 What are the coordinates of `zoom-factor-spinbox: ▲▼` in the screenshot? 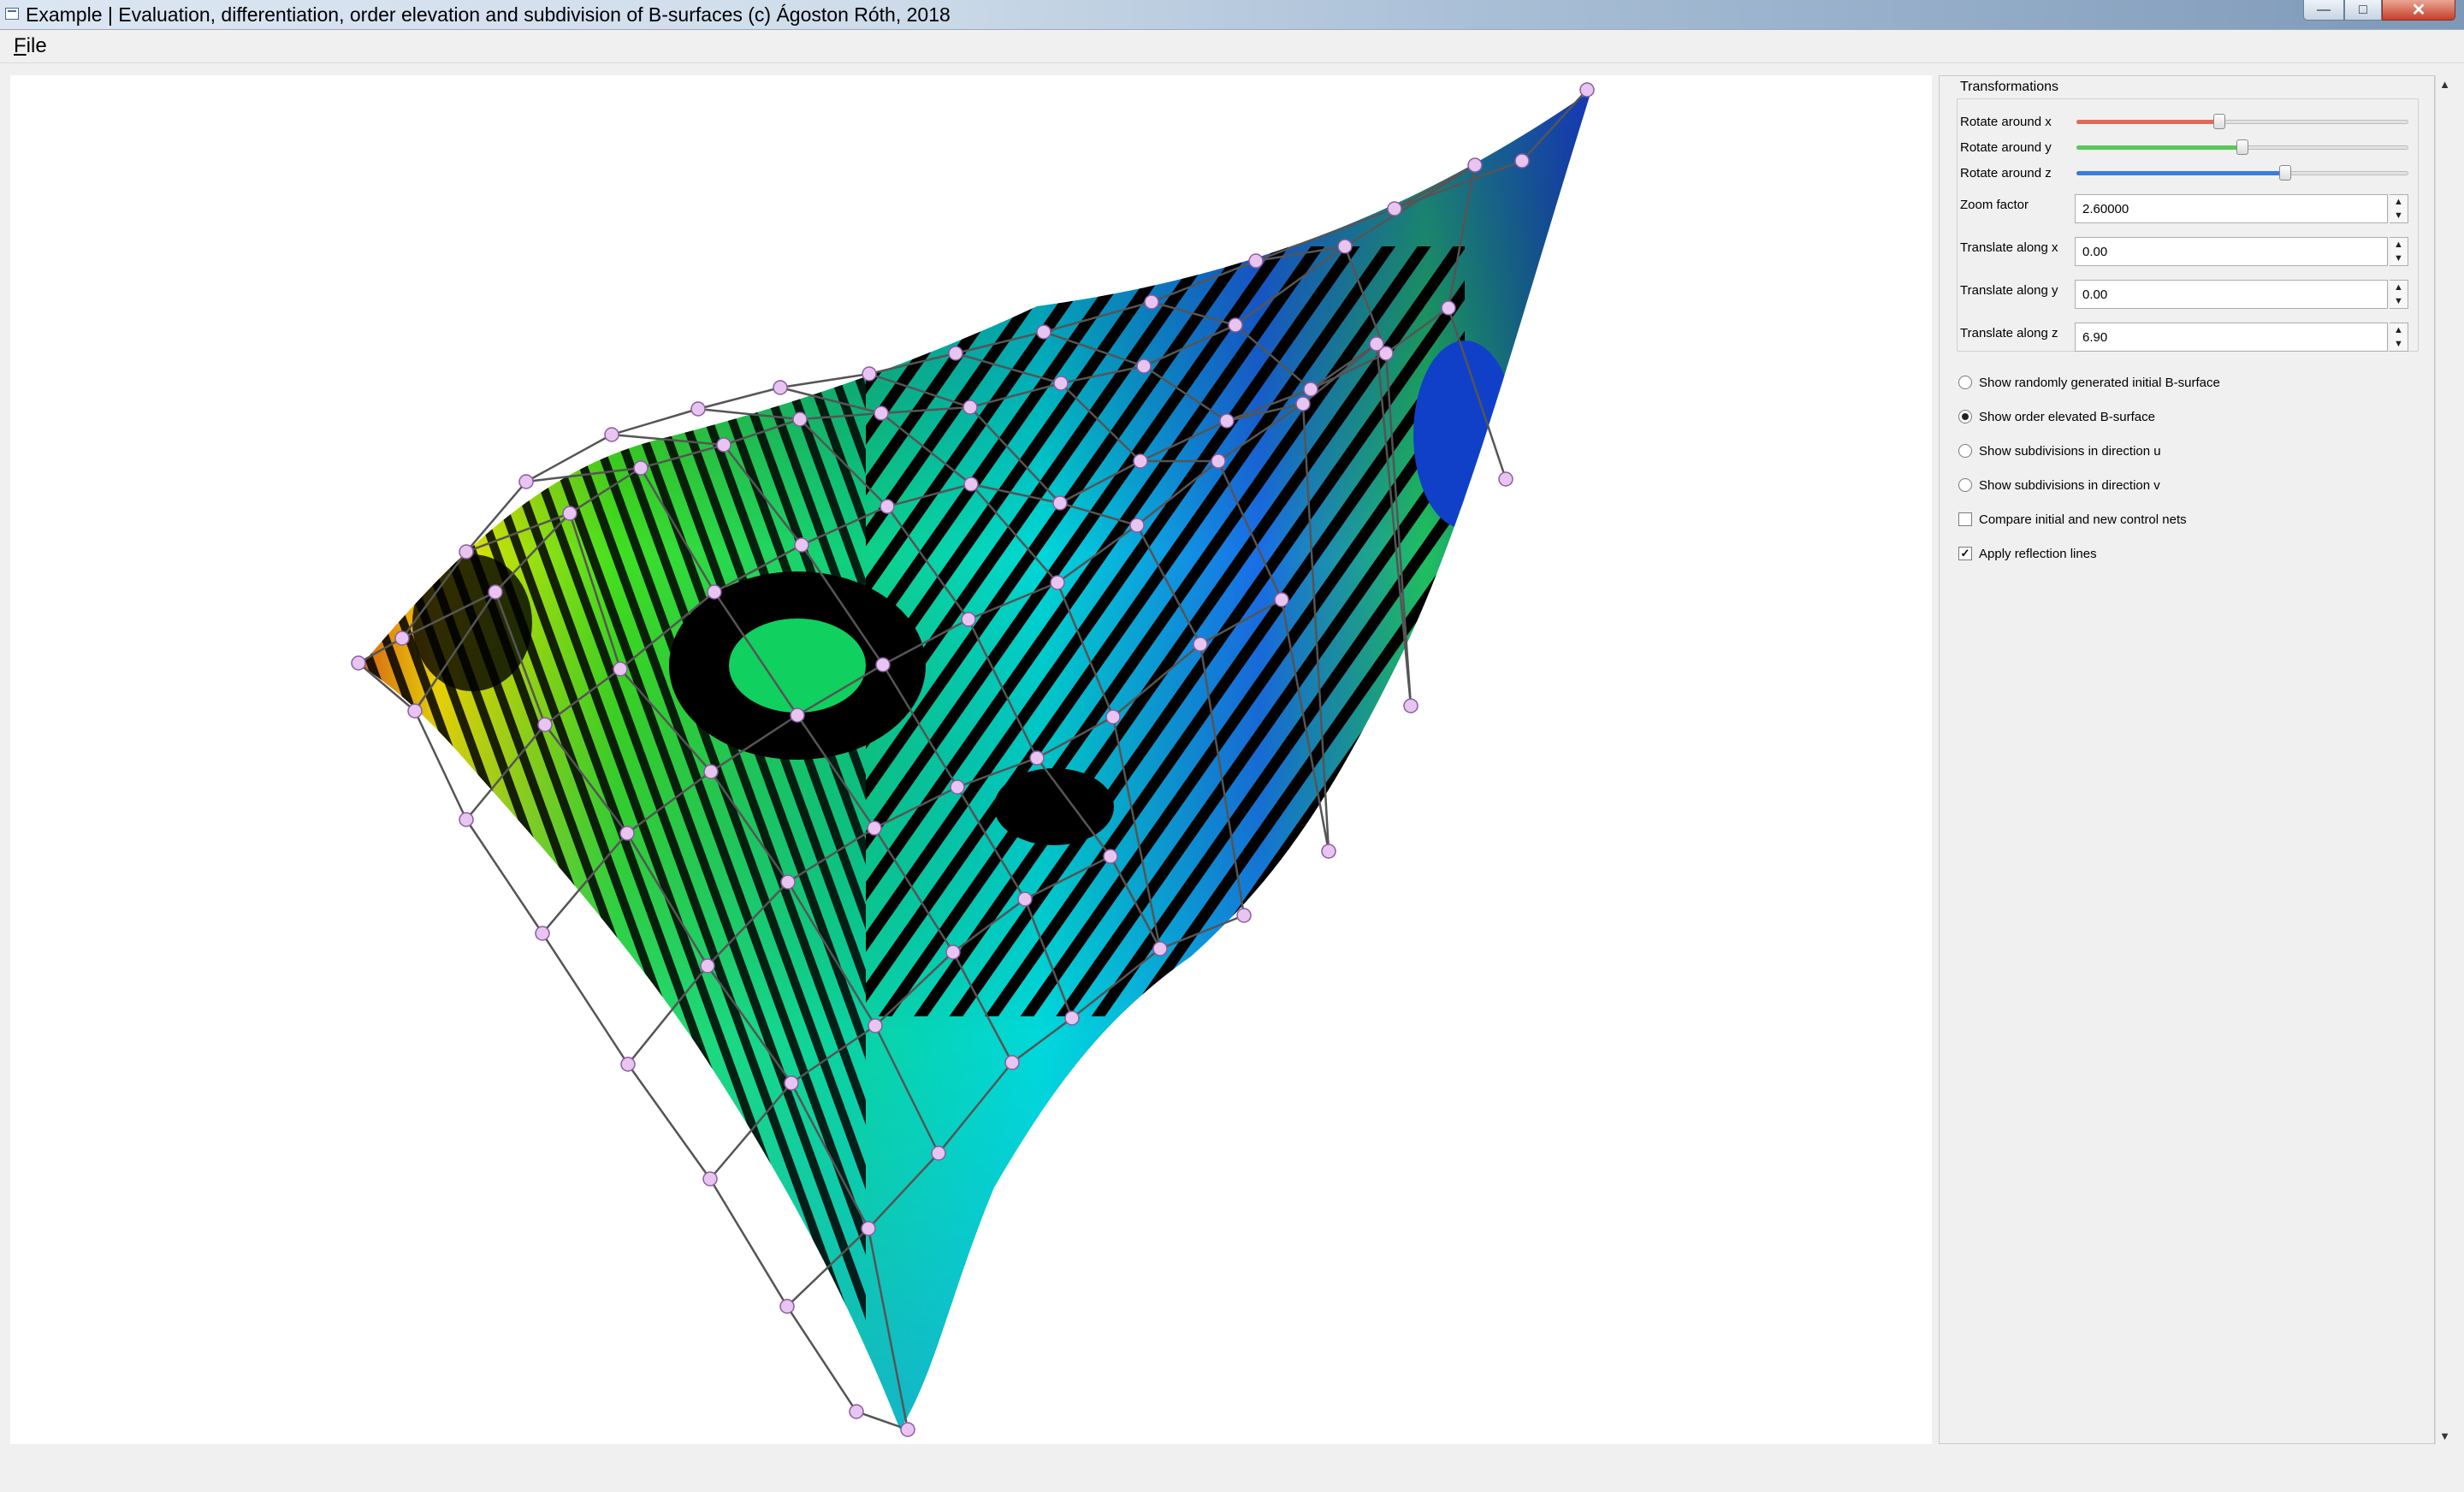 It's located at (2241, 208).